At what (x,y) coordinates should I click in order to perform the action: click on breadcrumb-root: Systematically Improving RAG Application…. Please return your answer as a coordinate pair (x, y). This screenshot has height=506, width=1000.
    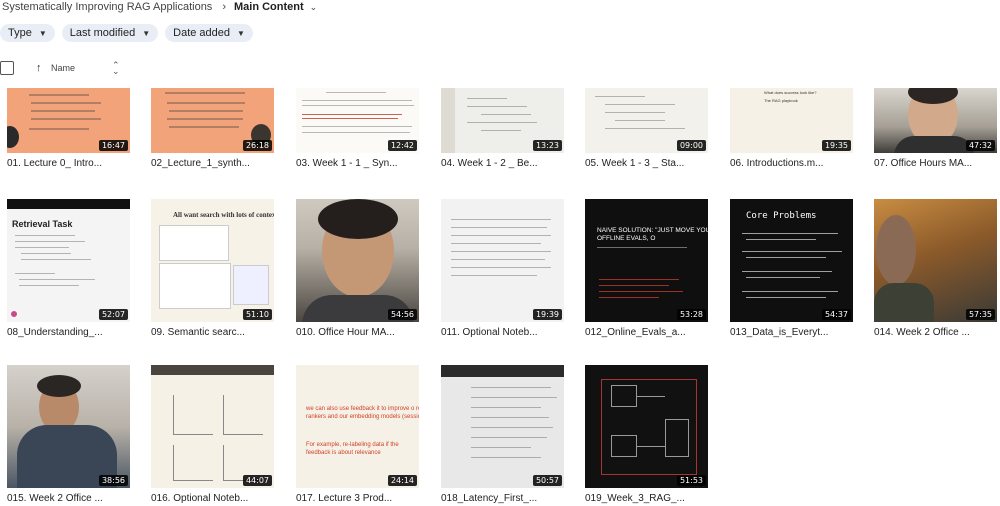
    Looking at the image, I should click on (107, 7).